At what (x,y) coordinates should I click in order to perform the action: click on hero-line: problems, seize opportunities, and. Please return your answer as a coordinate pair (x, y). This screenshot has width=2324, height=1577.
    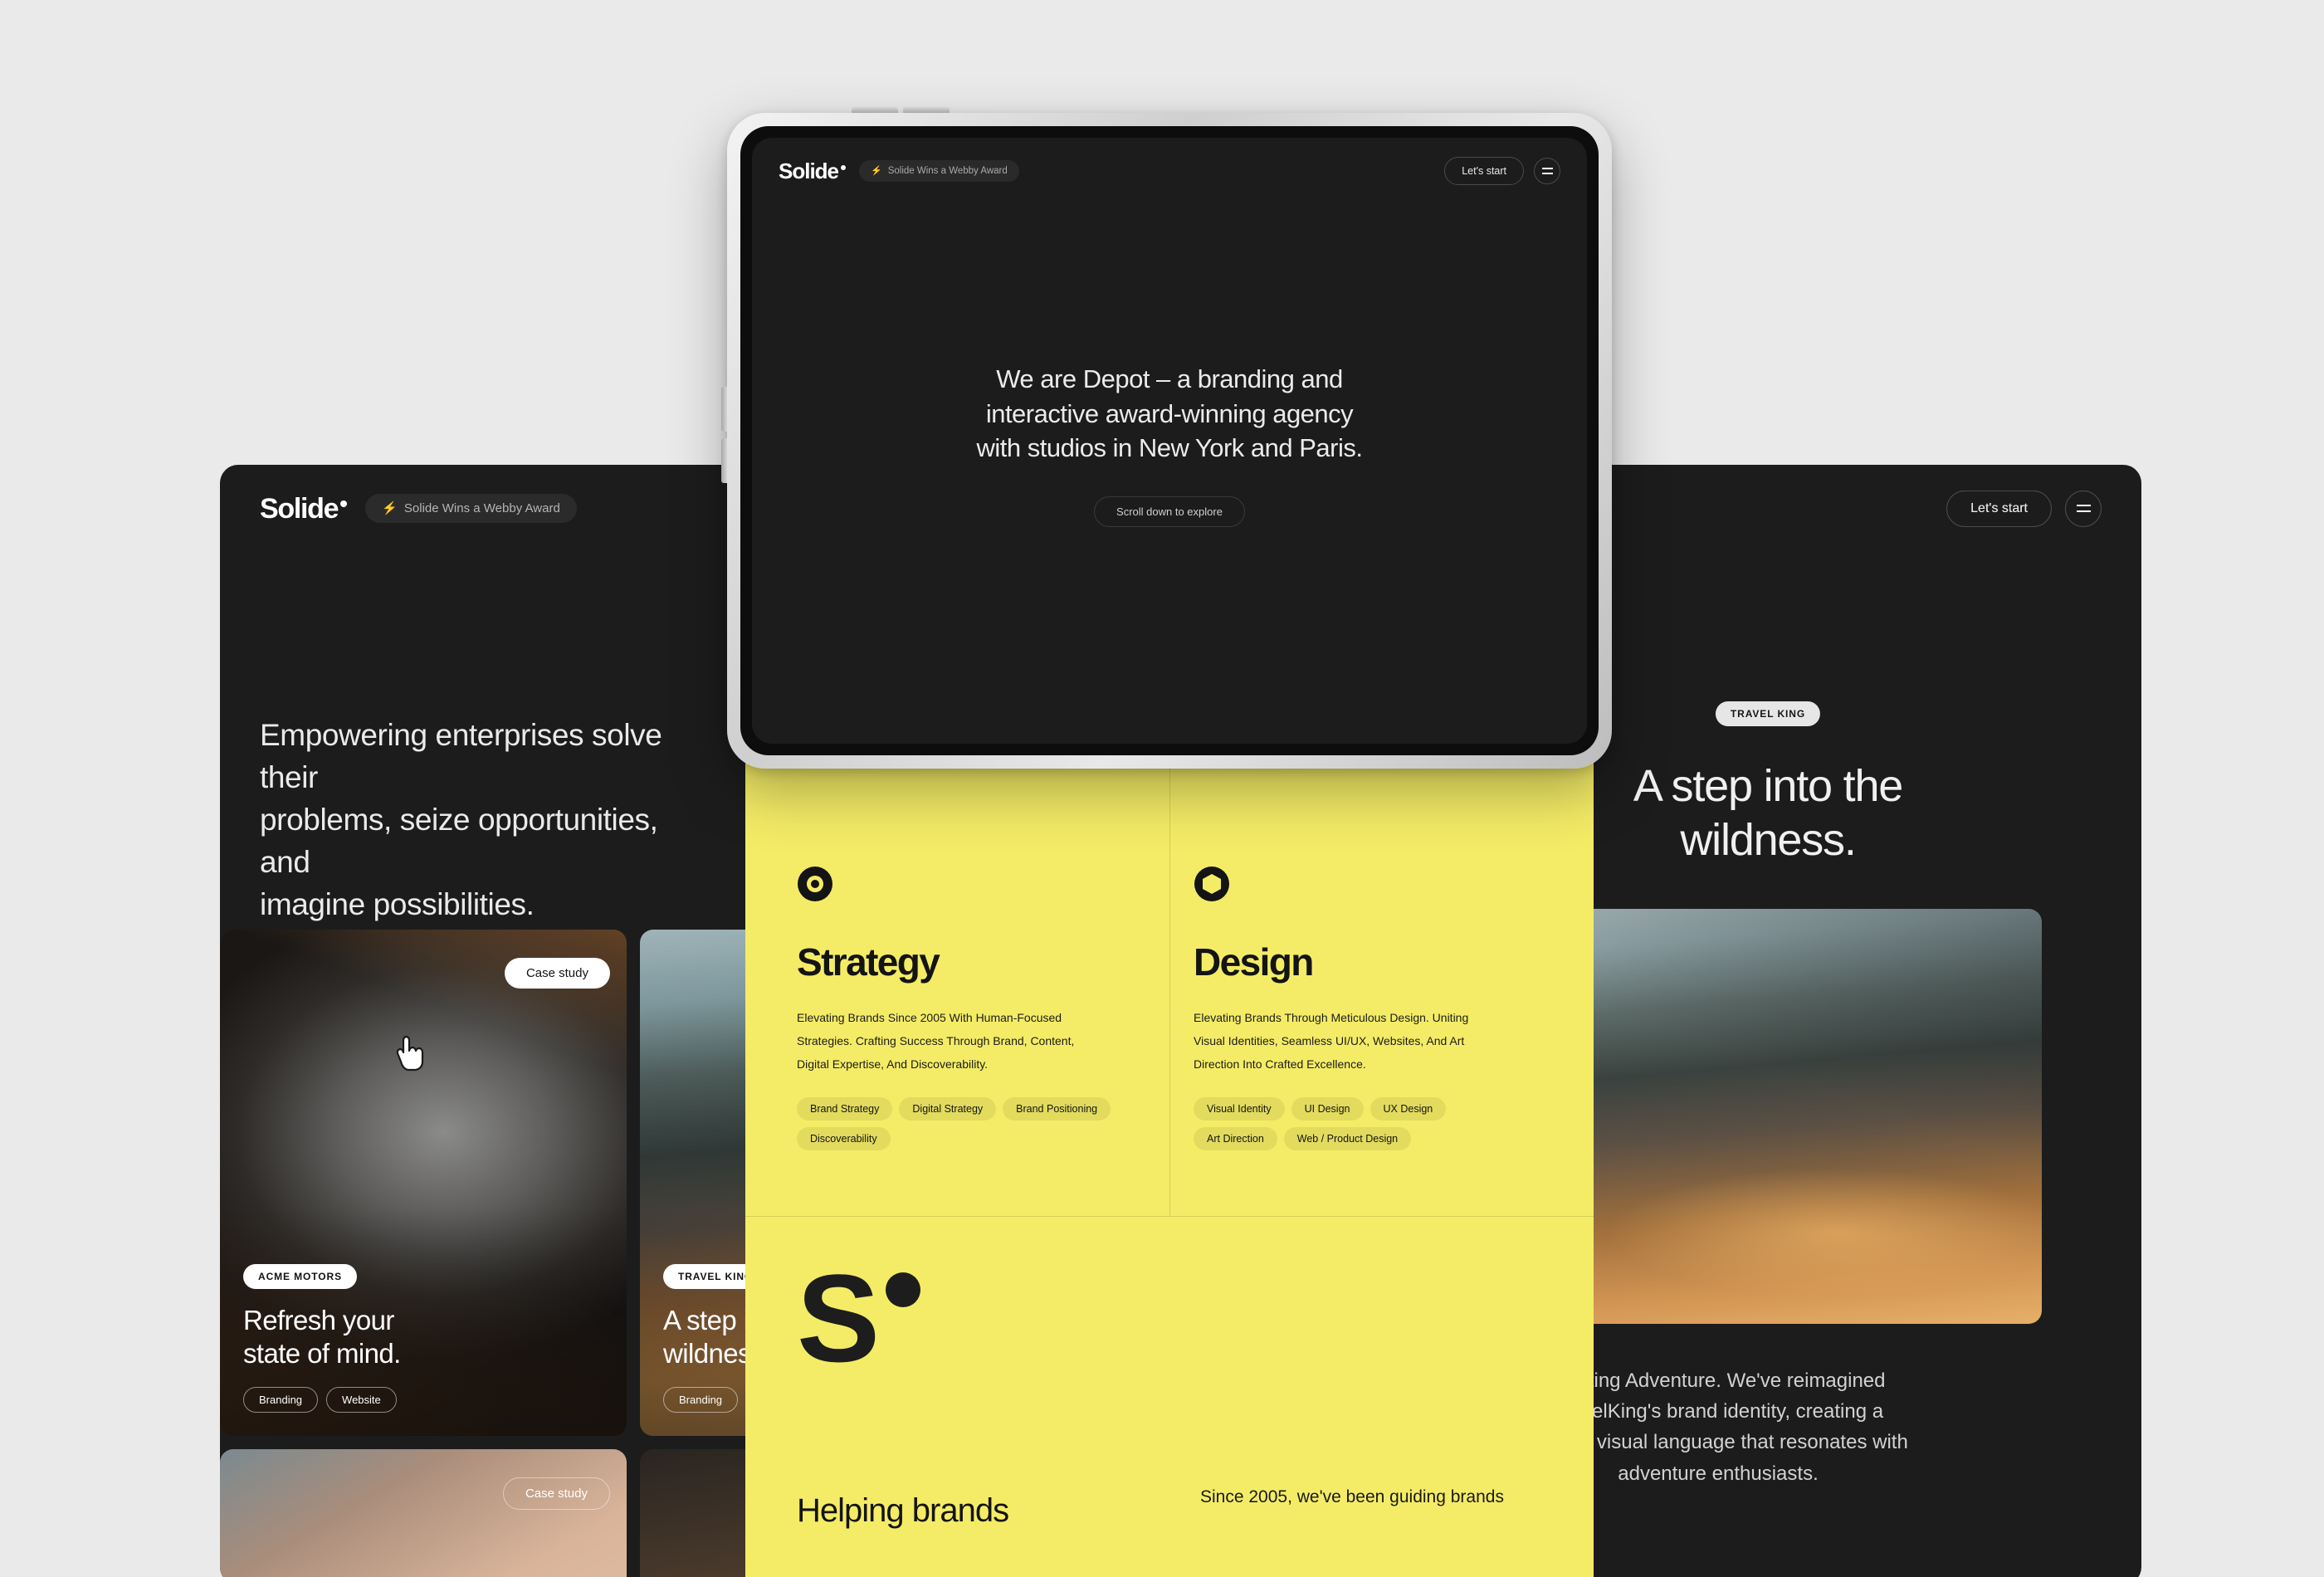
    Looking at the image, I should click on (459, 841).